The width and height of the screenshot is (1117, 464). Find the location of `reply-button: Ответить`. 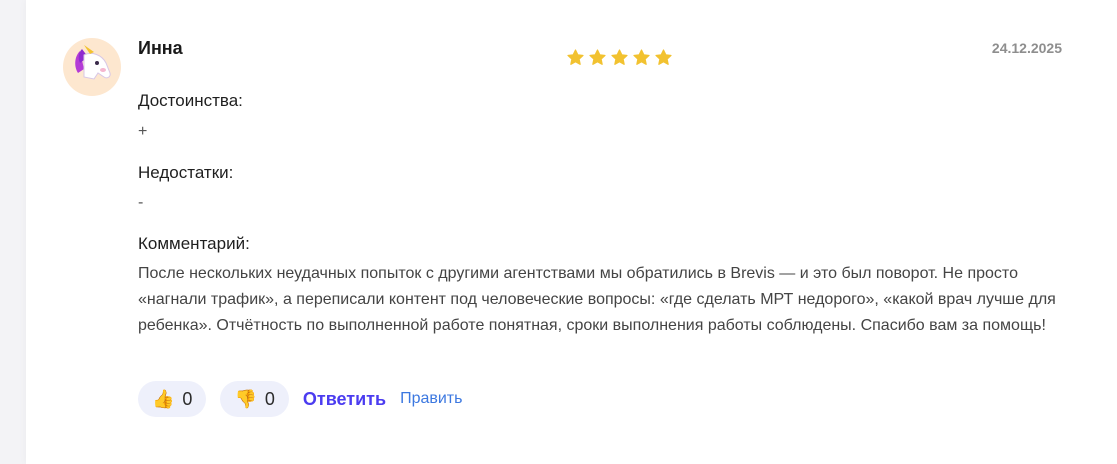

reply-button: Ответить is located at coordinates (344, 399).